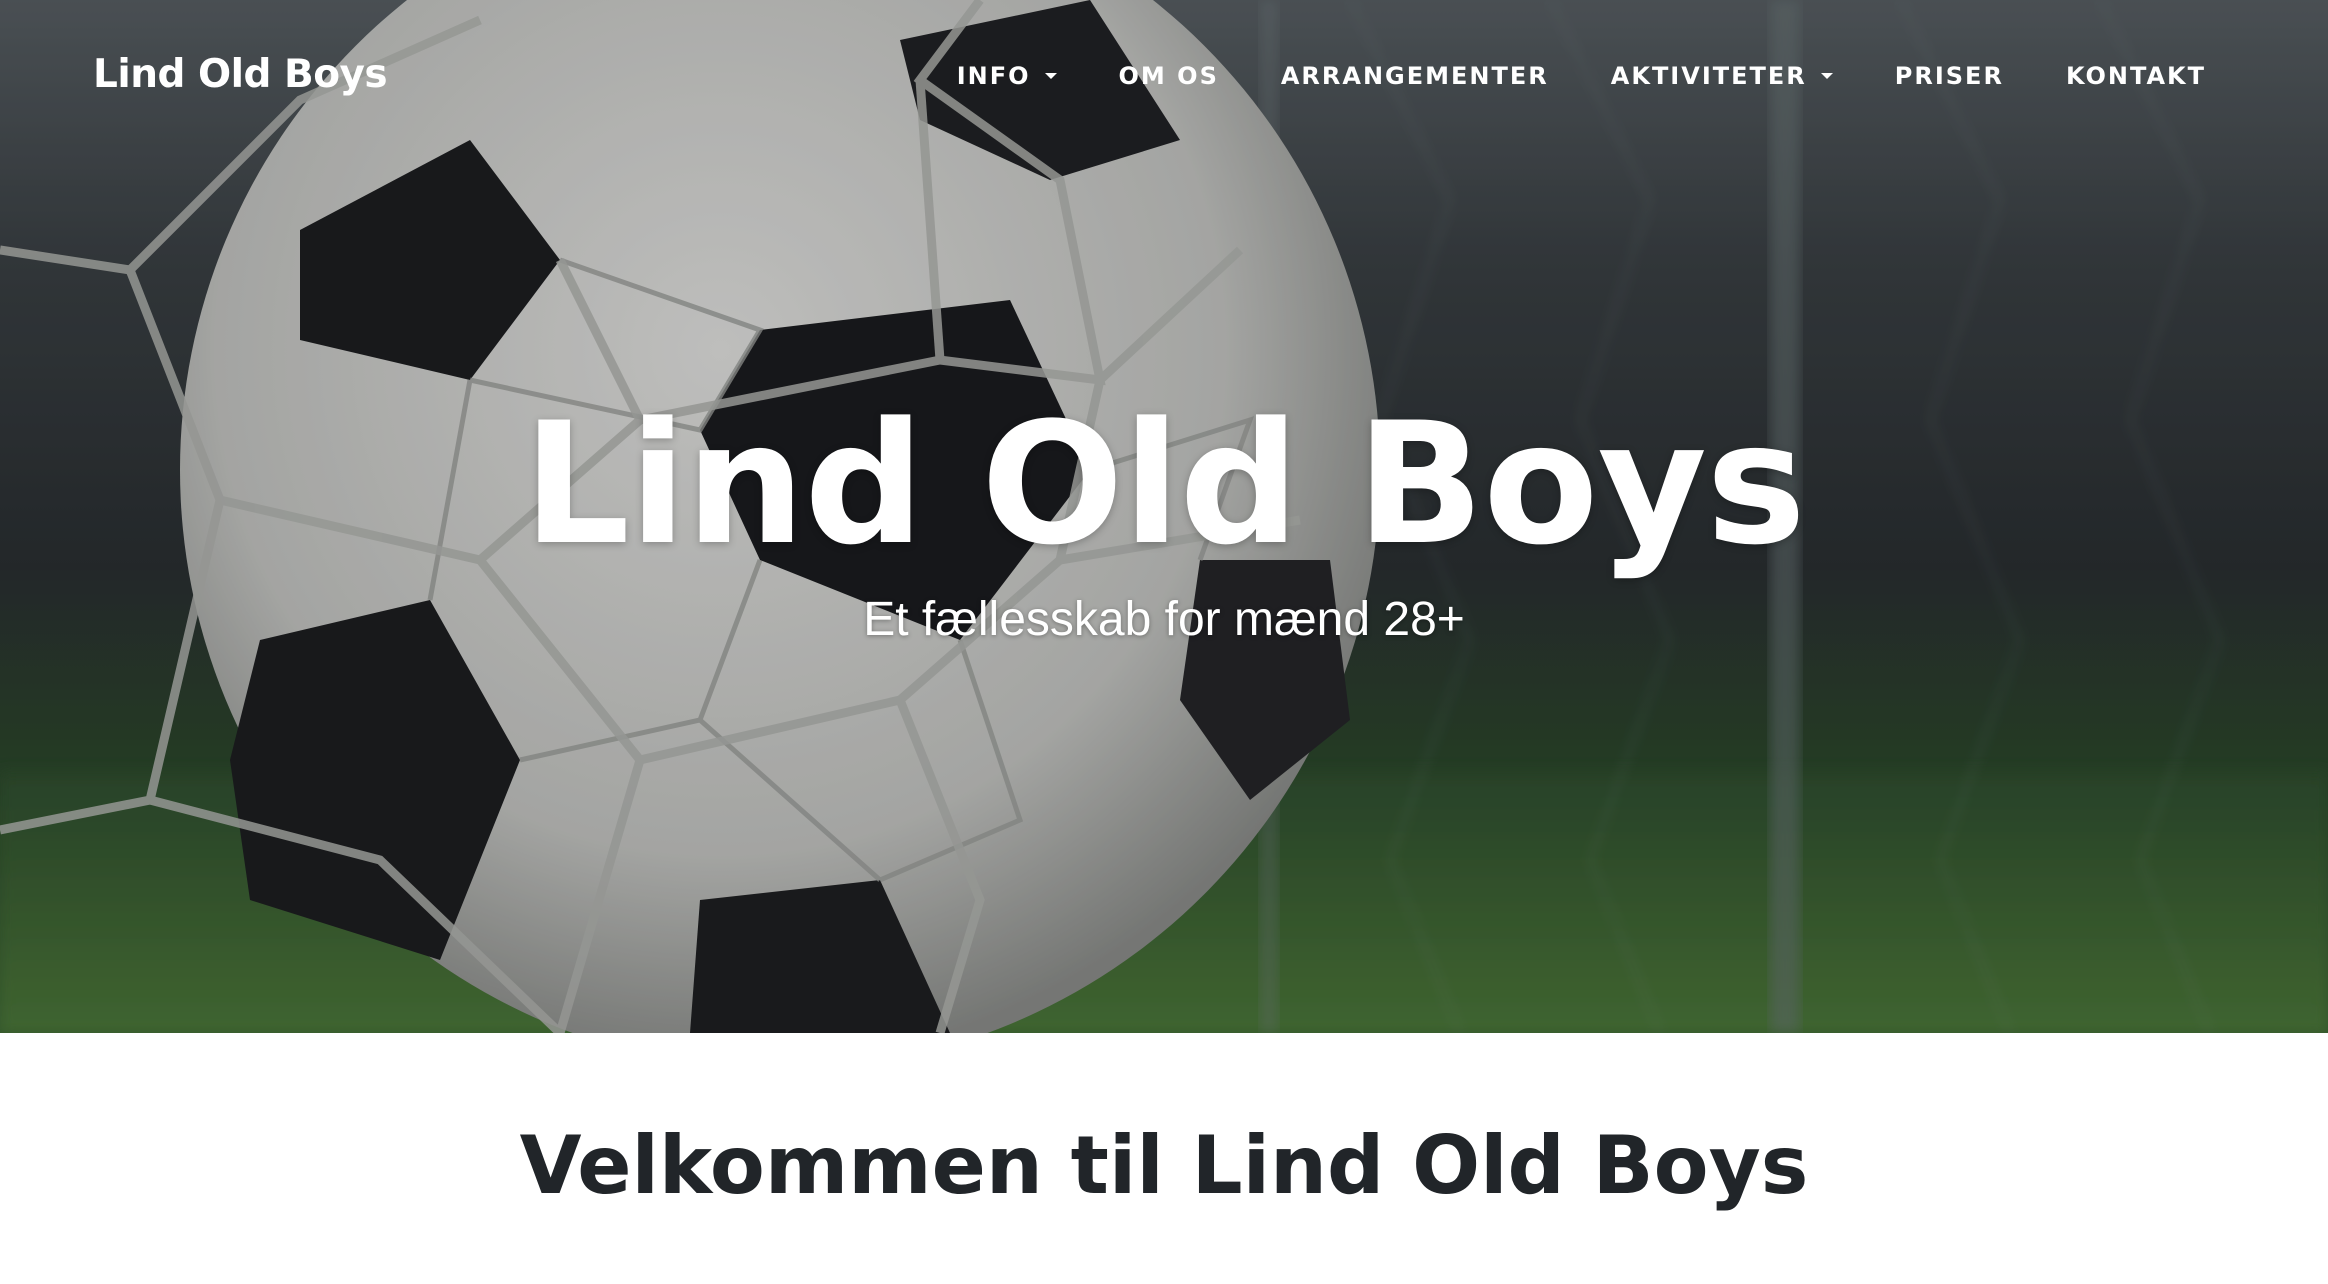 This screenshot has height=1284, width=2328. I want to click on nav-item-kontakt-label: KONTAKT, so click(2135, 76).